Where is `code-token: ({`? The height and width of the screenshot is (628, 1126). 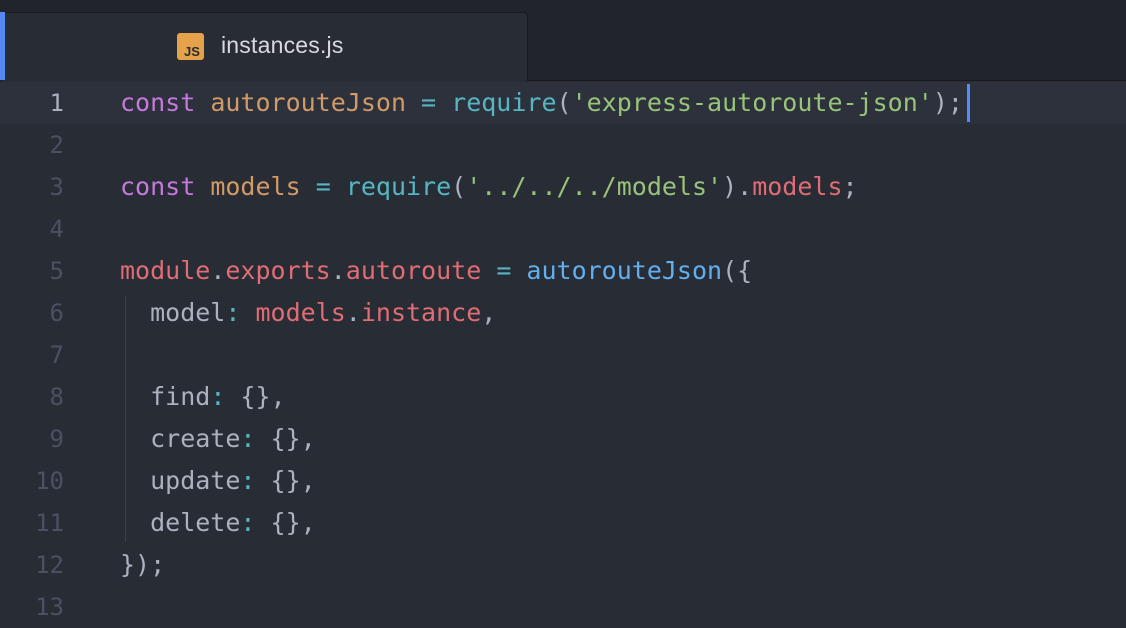 code-token: ({ is located at coordinates (737, 270).